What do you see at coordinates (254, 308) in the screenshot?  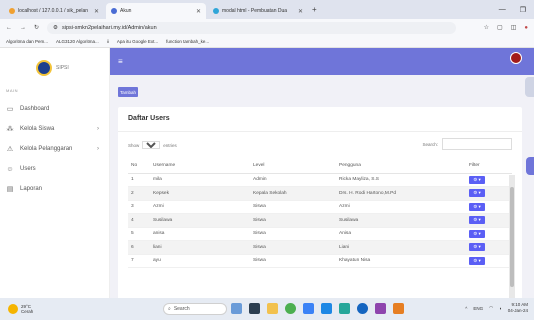 I see `task-view-icon` at bounding box center [254, 308].